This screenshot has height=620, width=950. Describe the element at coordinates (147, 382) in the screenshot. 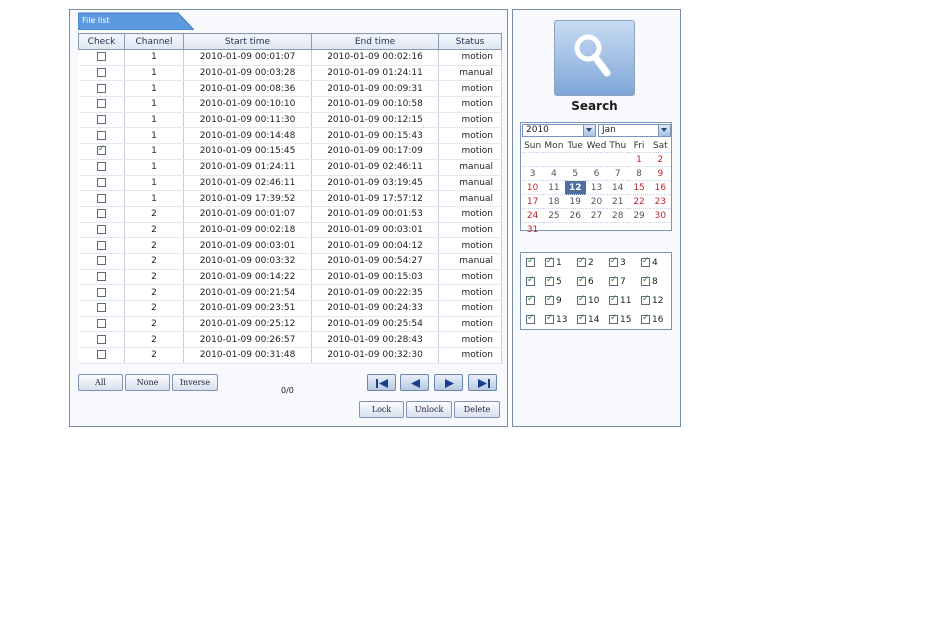

I see `select-none-button: None` at that location.